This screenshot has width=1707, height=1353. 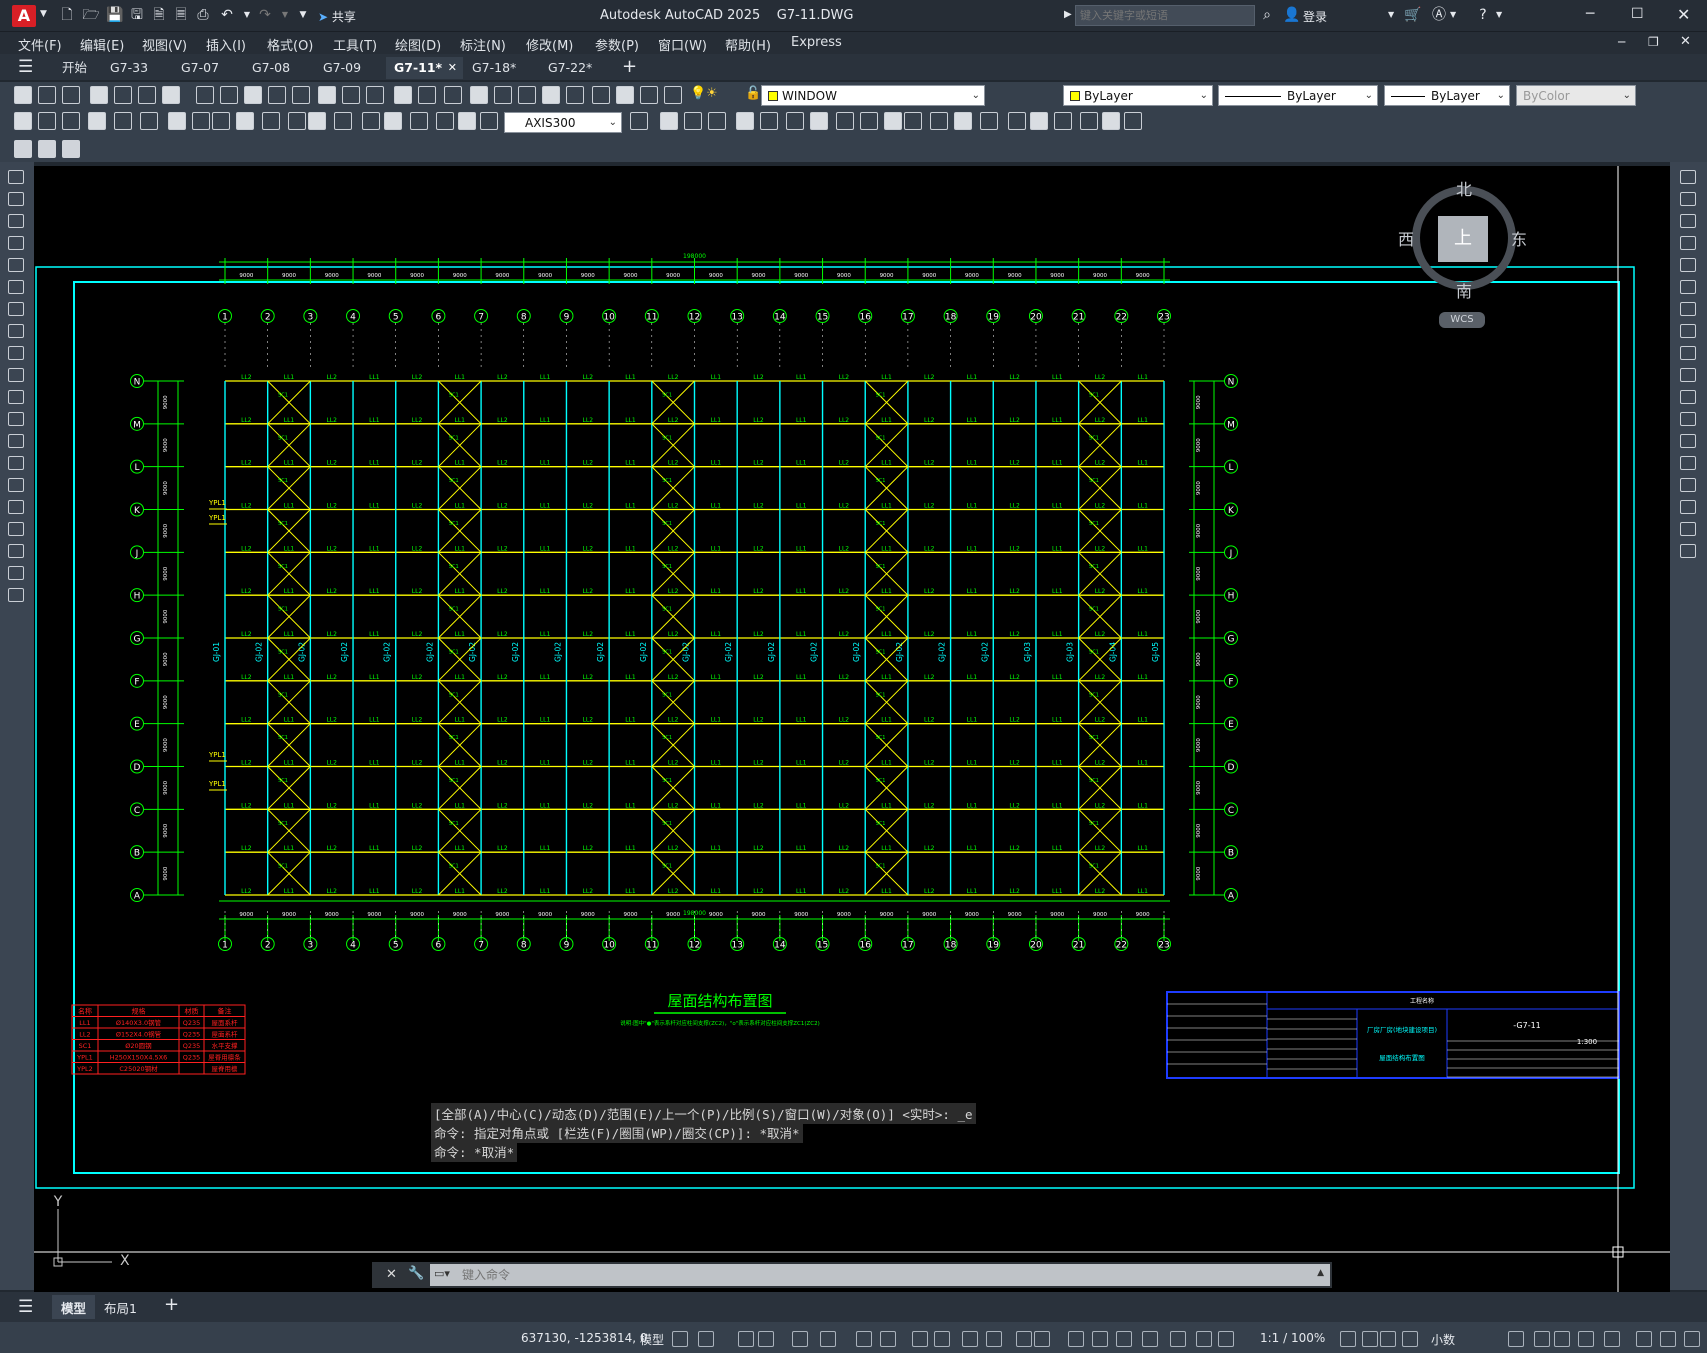 What do you see at coordinates (129, 68) in the screenshot?
I see `tab-g7-33: G7-33` at bounding box center [129, 68].